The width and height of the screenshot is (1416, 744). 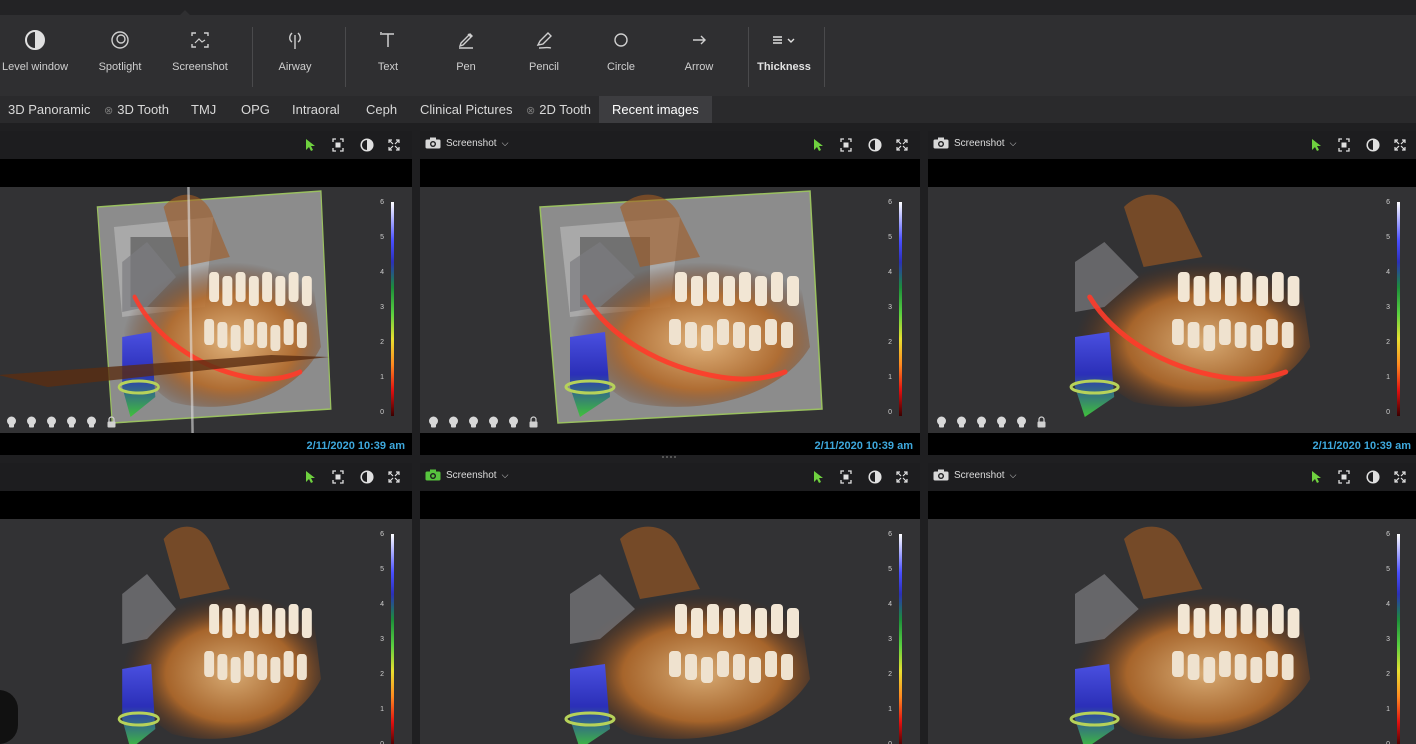 I want to click on airway-tool: Airway, so click(x=295, y=55).